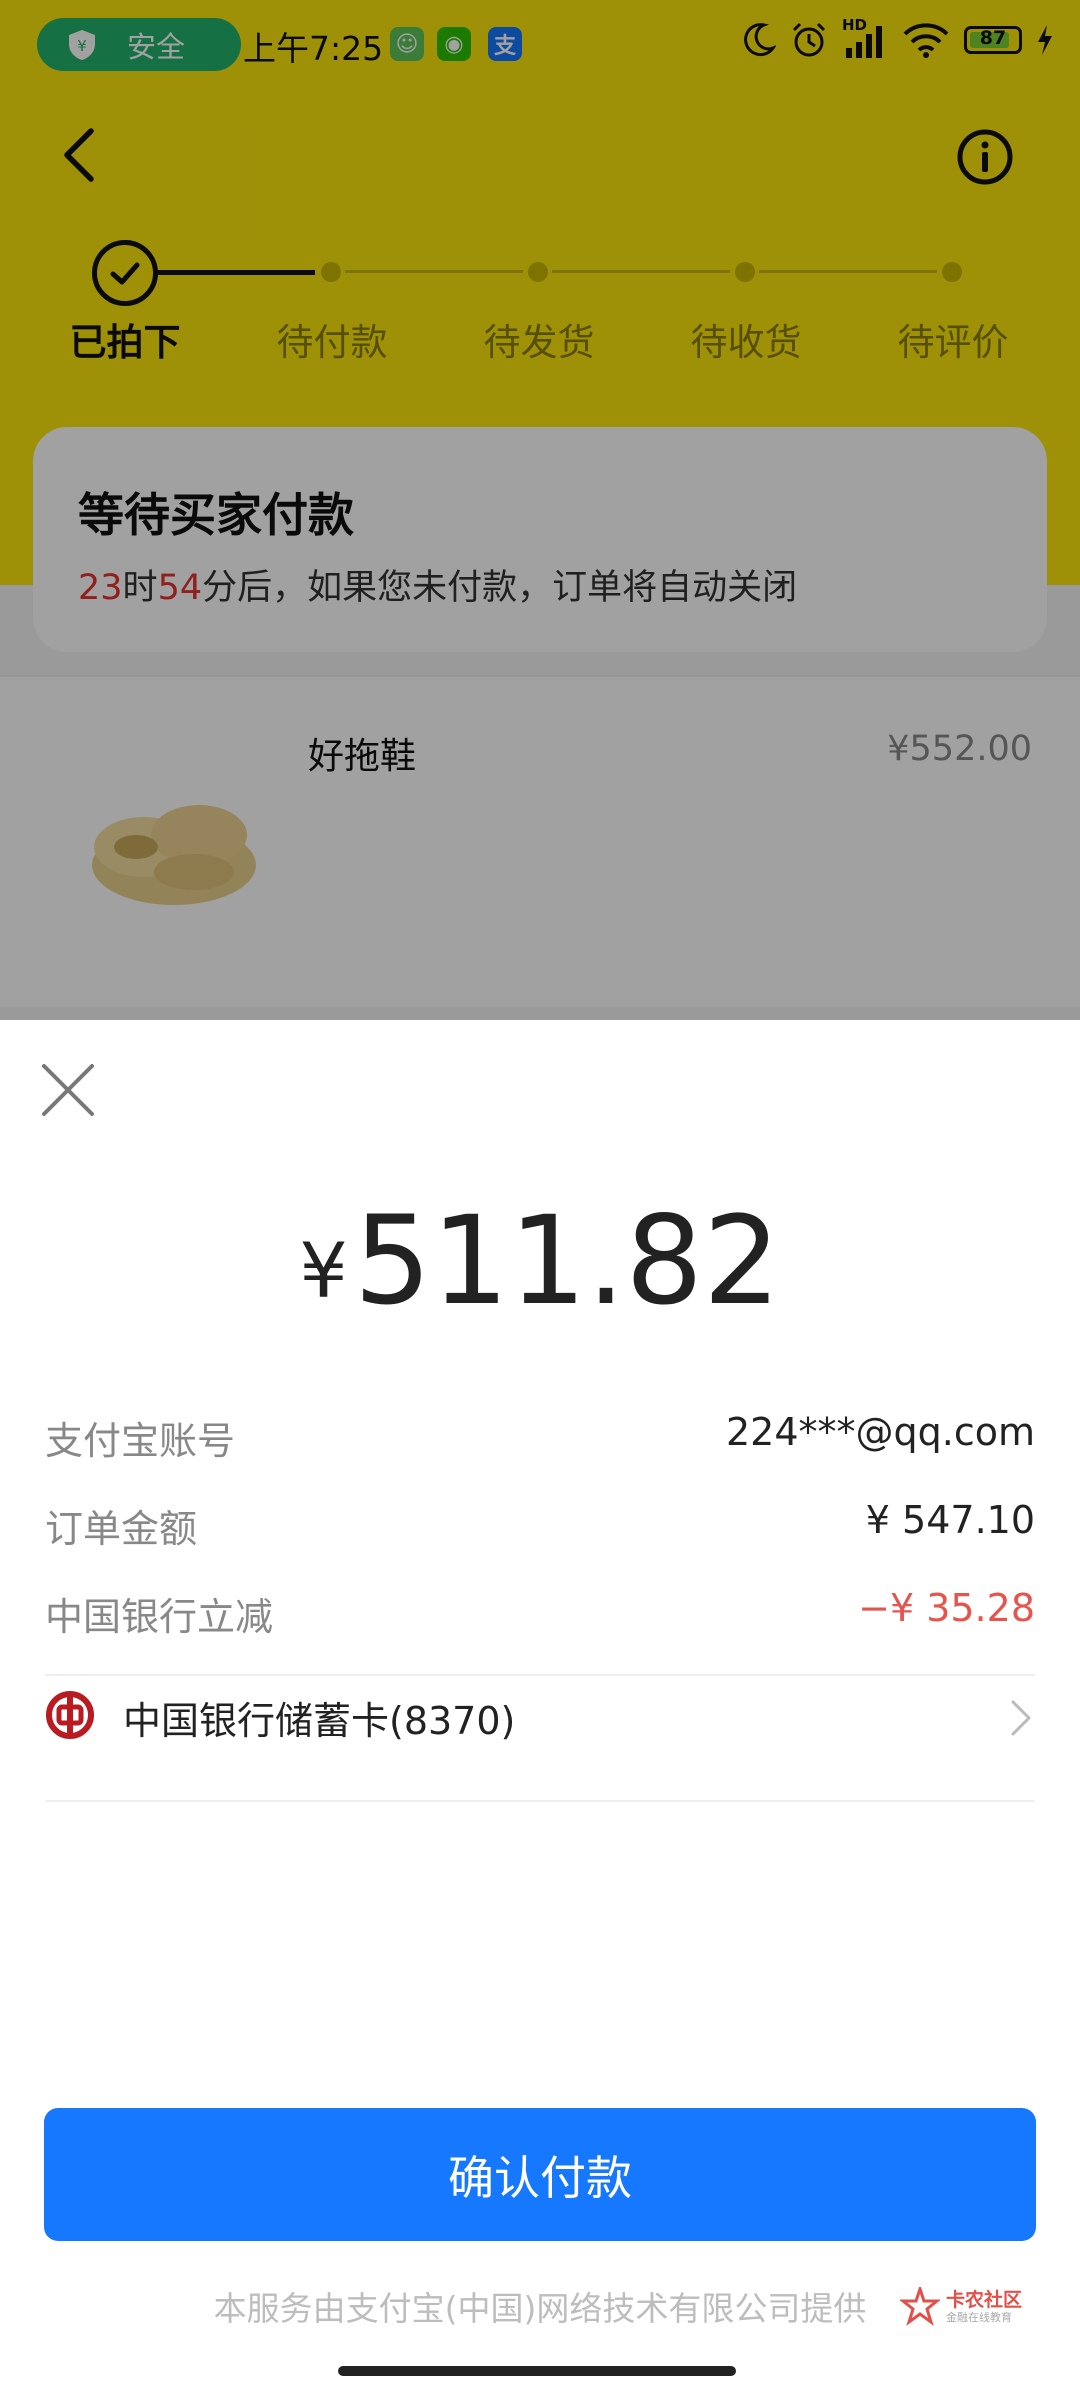 The width and height of the screenshot is (1080, 2400). Describe the element at coordinates (68, 1090) in the screenshot. I see `close-icon` at that location.